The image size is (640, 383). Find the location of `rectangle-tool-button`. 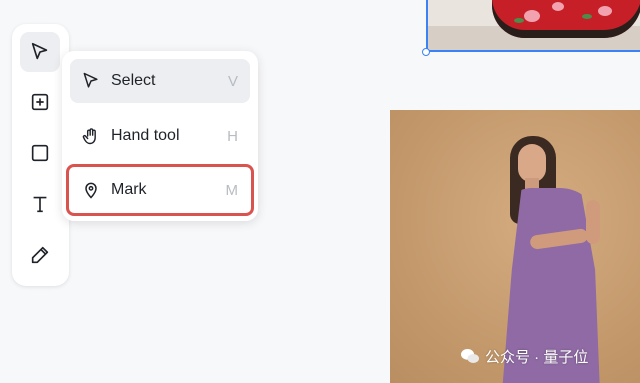

rectangle-tool-button is located at coordinates (40, 153).